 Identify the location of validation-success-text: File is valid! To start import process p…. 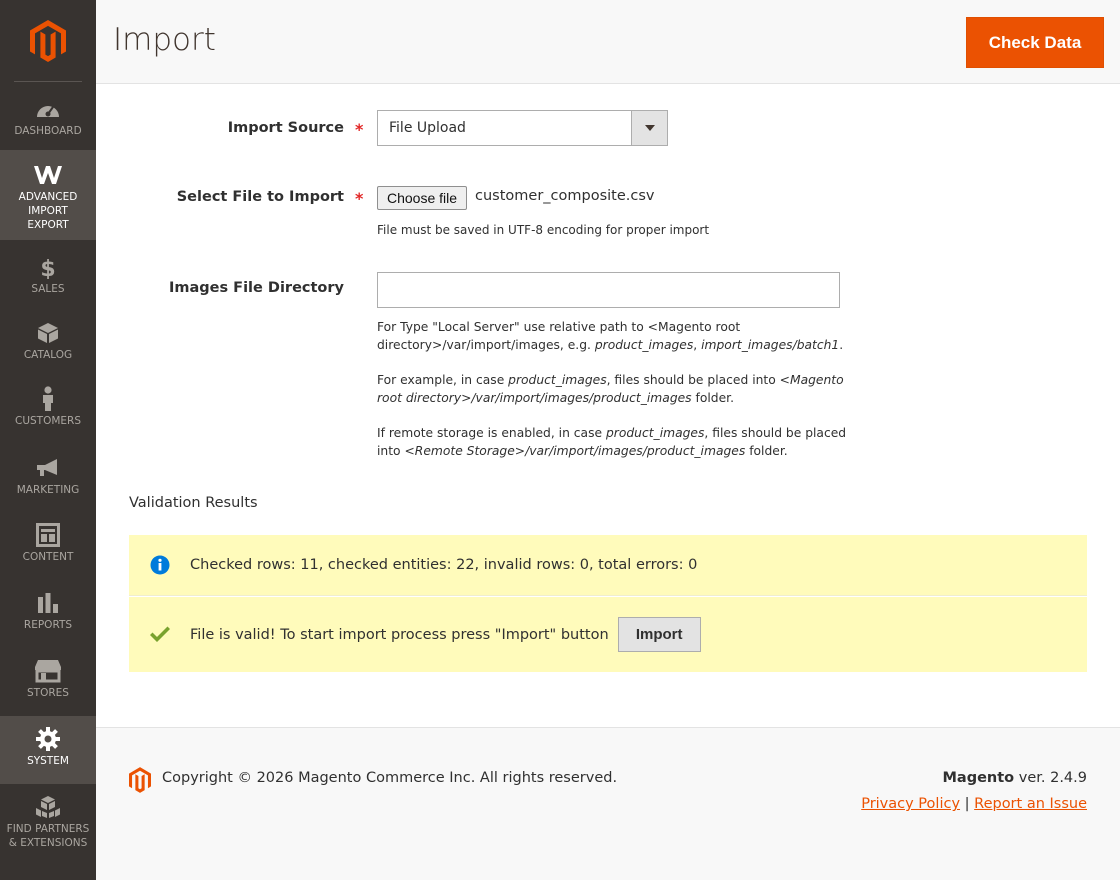
(399, 634).